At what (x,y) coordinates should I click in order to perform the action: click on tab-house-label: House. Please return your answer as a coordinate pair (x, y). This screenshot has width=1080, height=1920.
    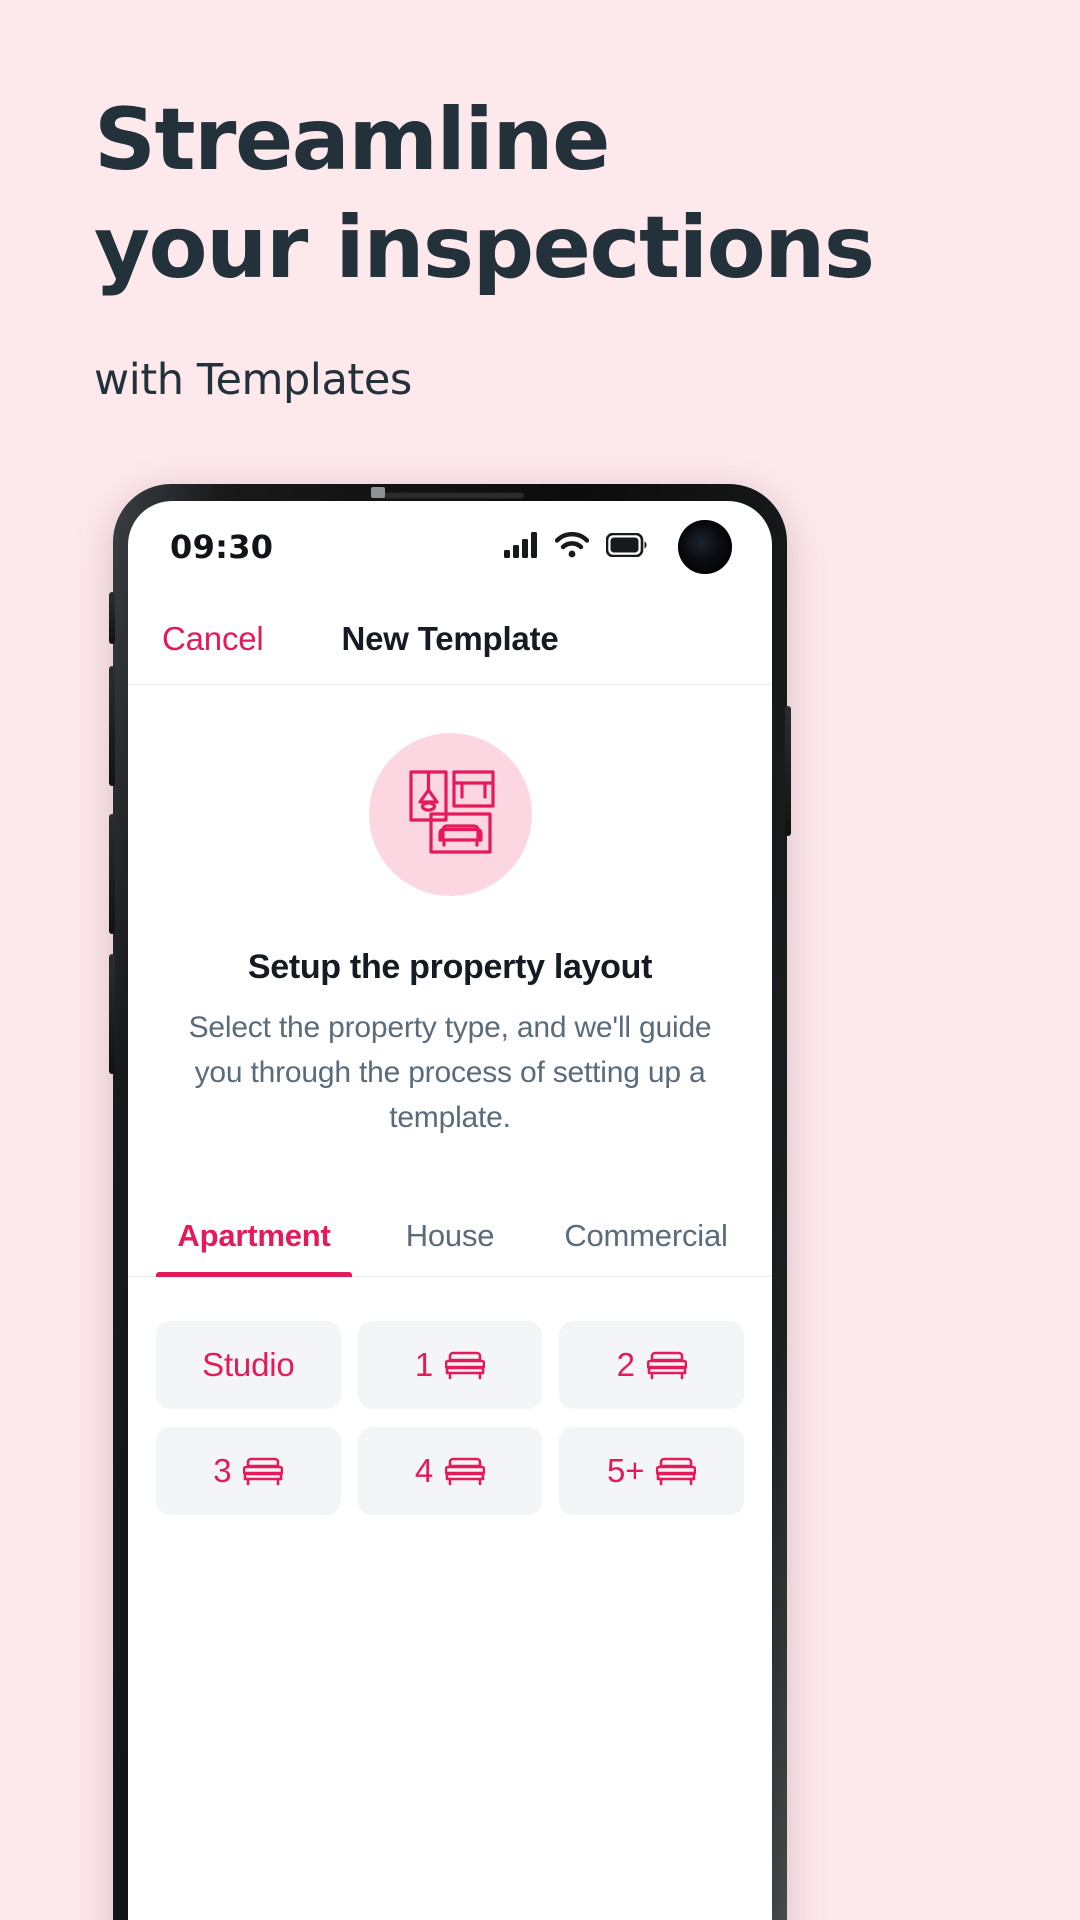
    Looking at the image, I should click on (450, 1235).